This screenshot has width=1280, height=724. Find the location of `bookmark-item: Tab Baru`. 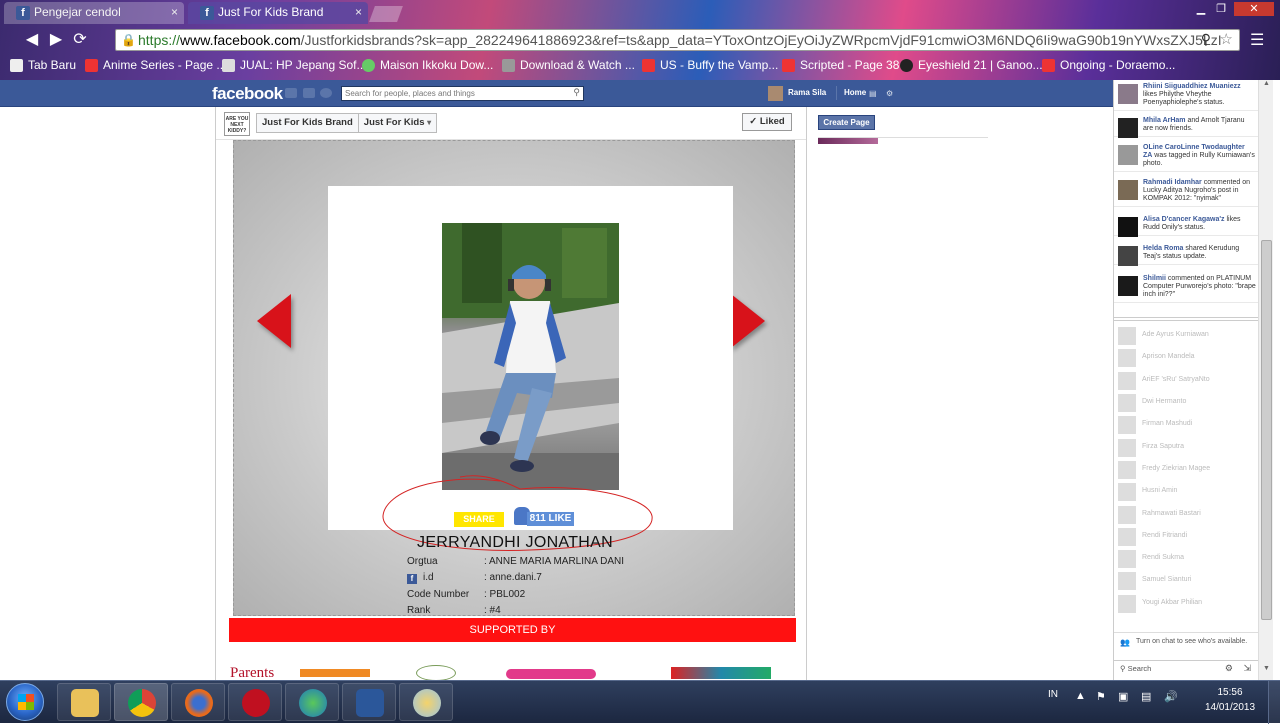

bookmark-item: Tab Baru is located at coordinates (43, 65).